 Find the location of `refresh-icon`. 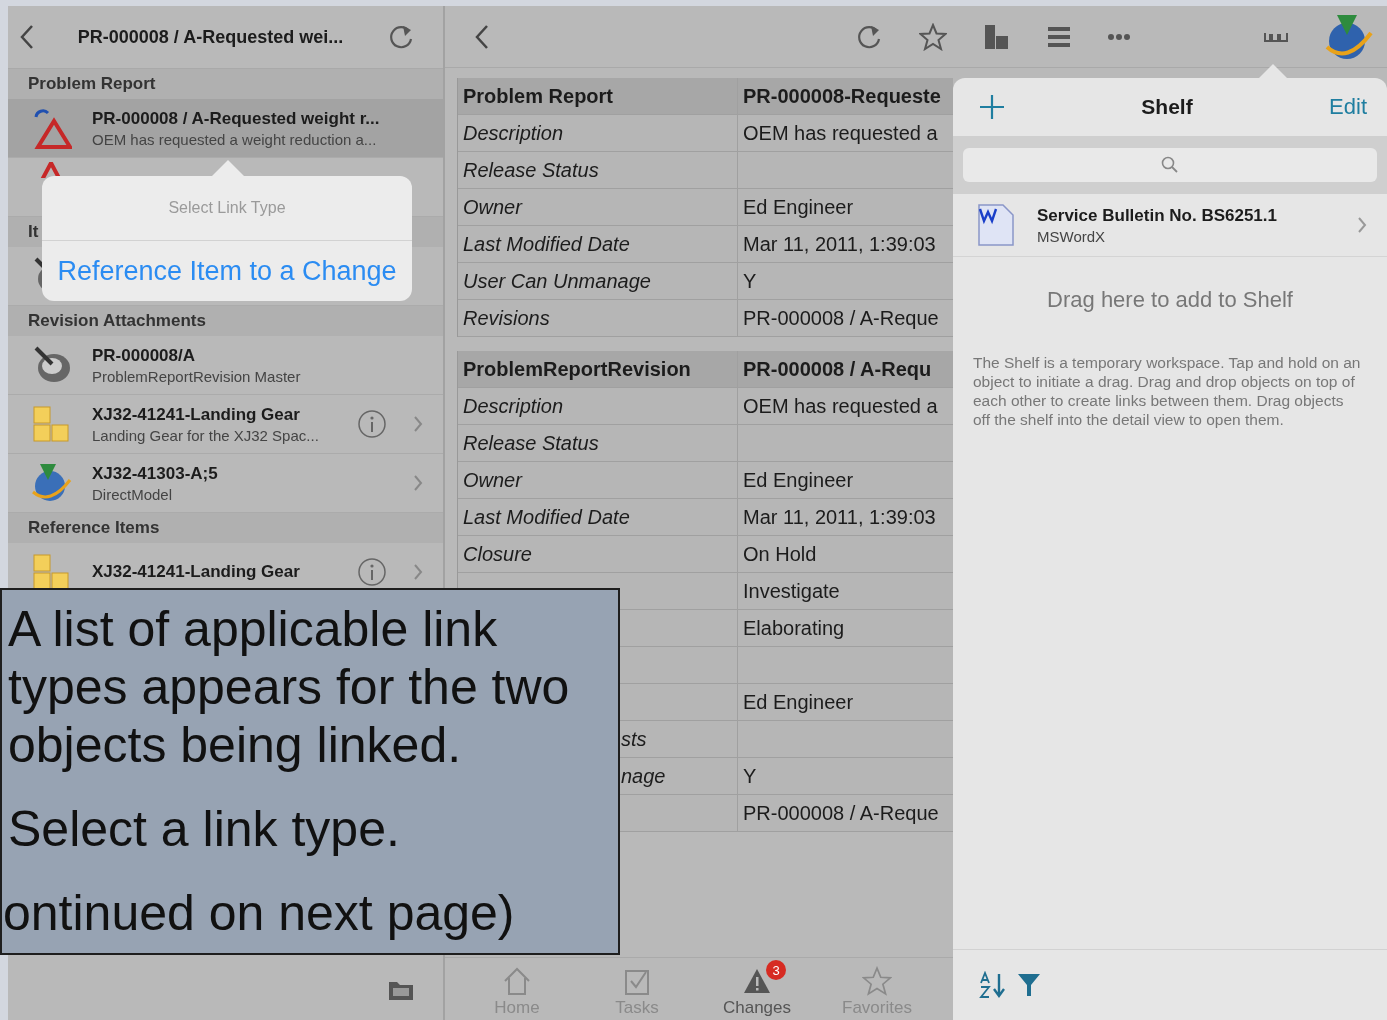

refresh-icon is located at coordinates (401, 37).